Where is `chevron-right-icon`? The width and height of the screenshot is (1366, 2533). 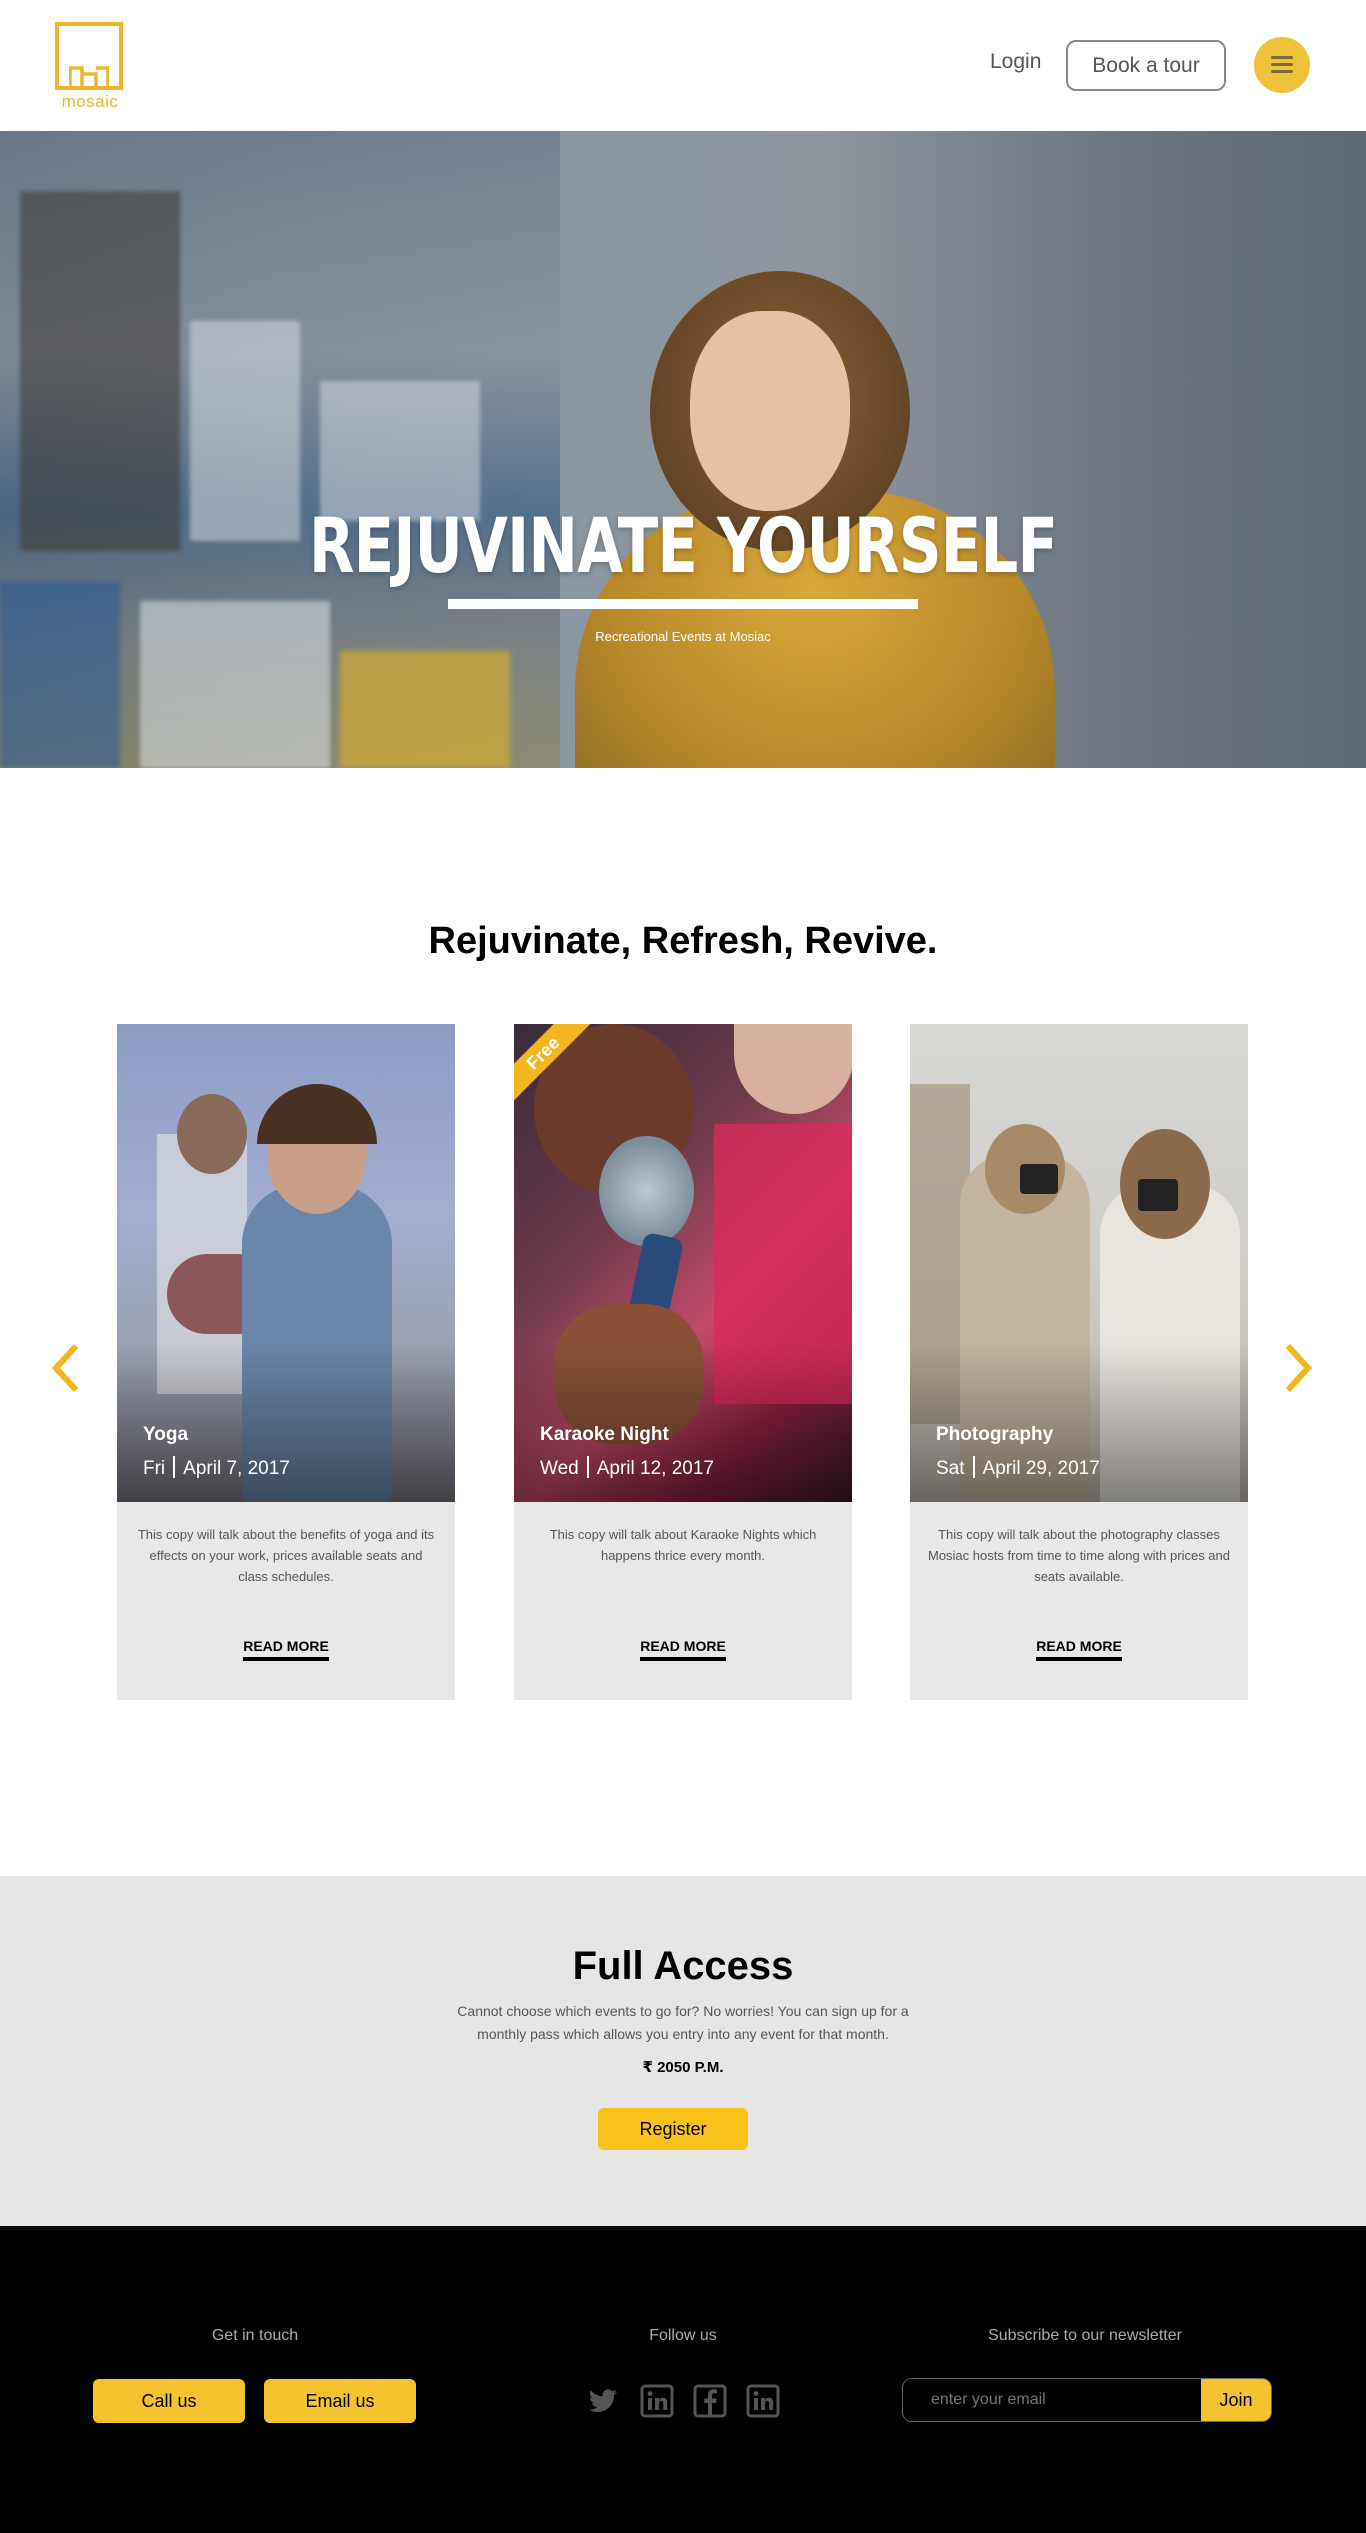 chevron-right-icon is located at coordinates (1299, 1368).